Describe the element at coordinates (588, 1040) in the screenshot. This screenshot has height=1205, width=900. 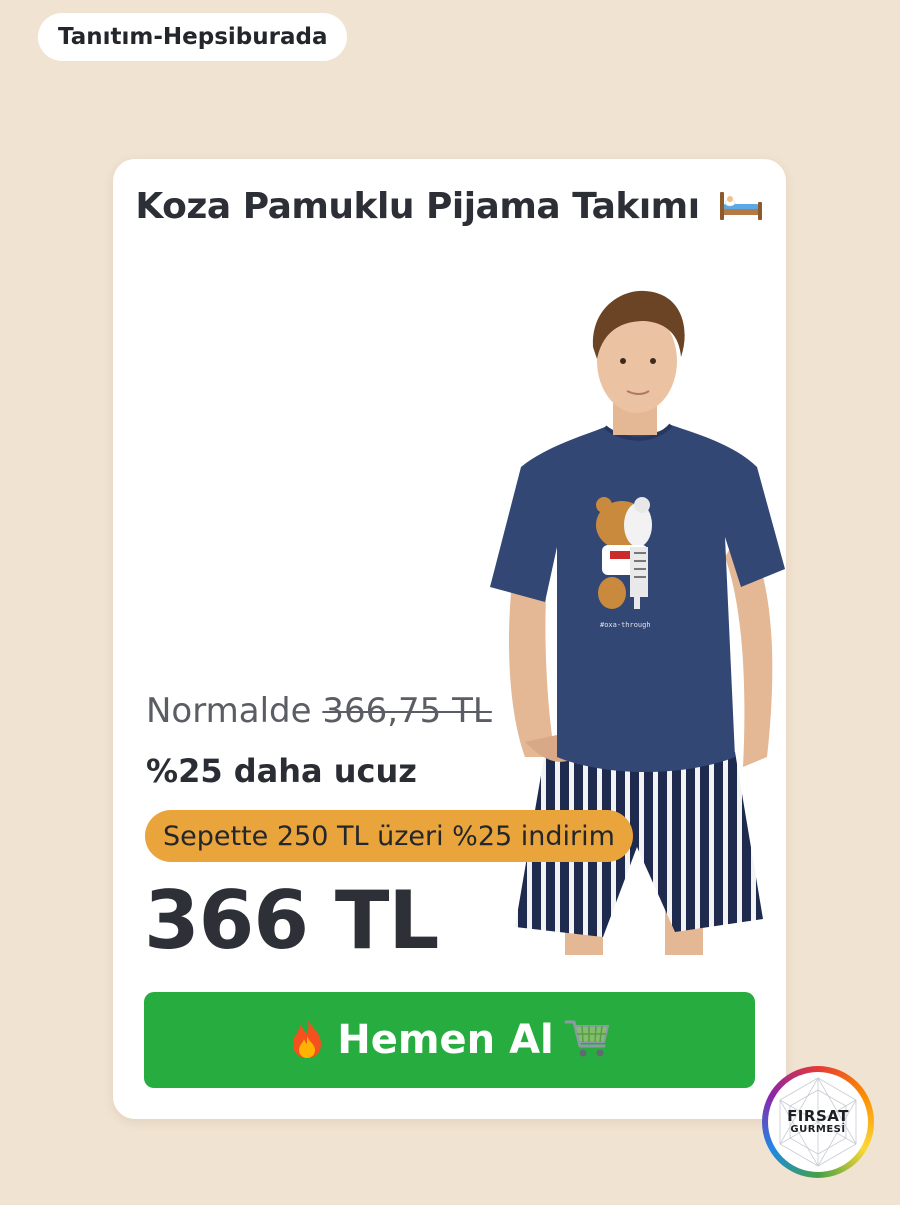
I see `shopping-cart-icon` at that location.